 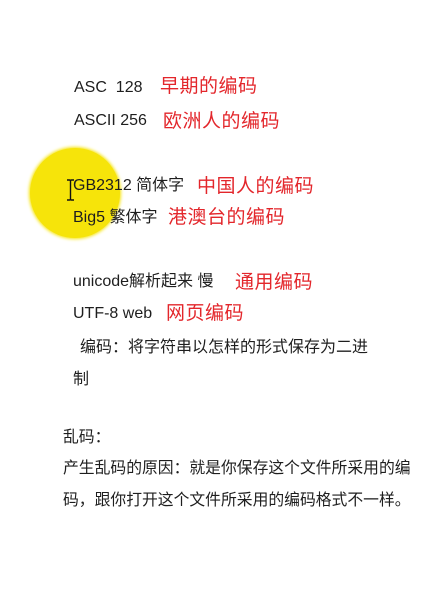 I want to click on encoding-row-utf8: UTF-8 web 网页编码, so click(x=220, y=314).